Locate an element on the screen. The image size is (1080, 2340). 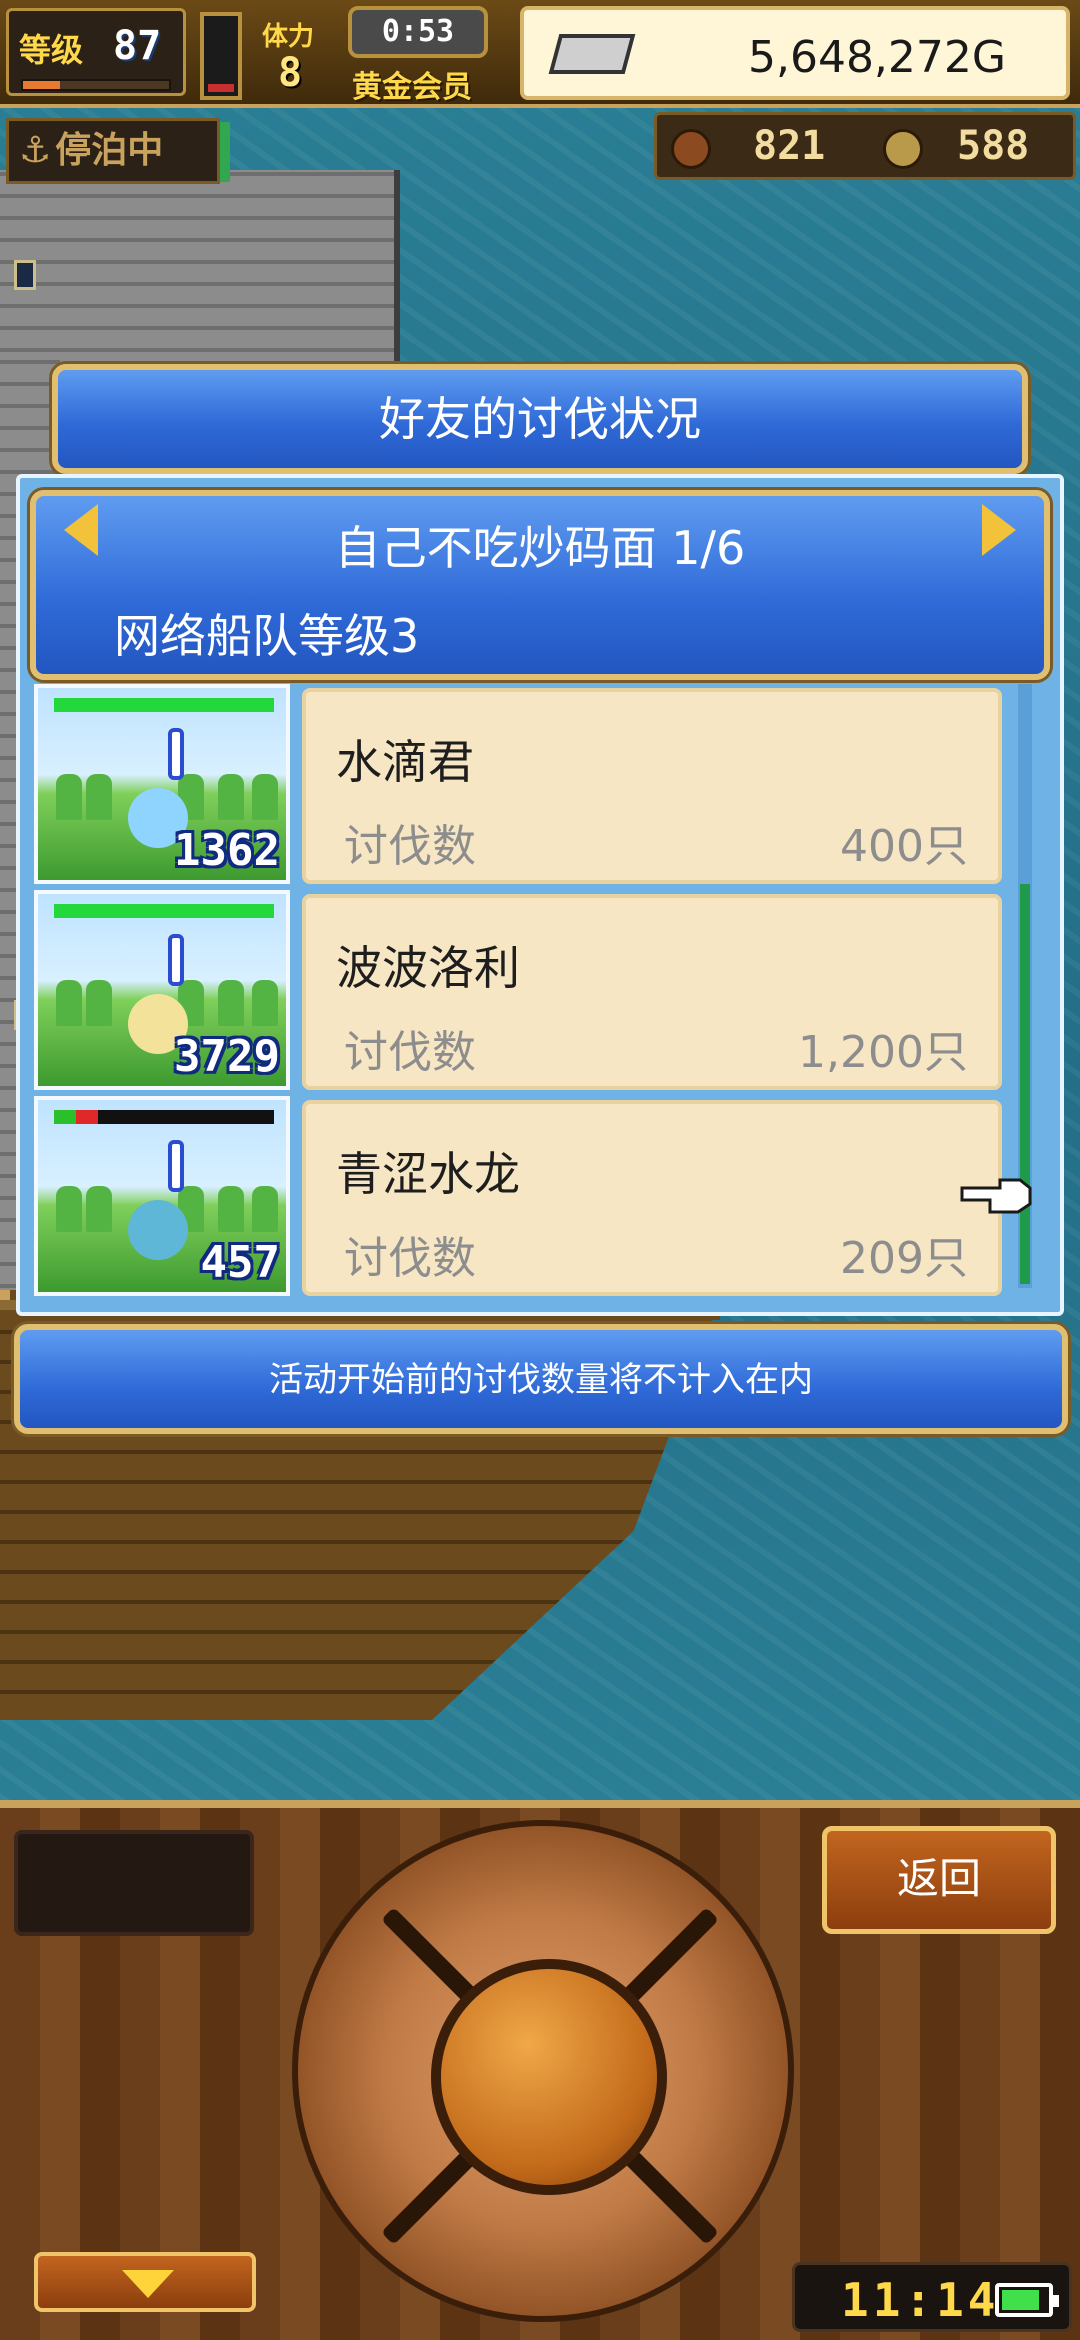
dialog-footer-note: 活动开始前的讨伐数量将不计入在内 is located at coordinates (541, 1379).